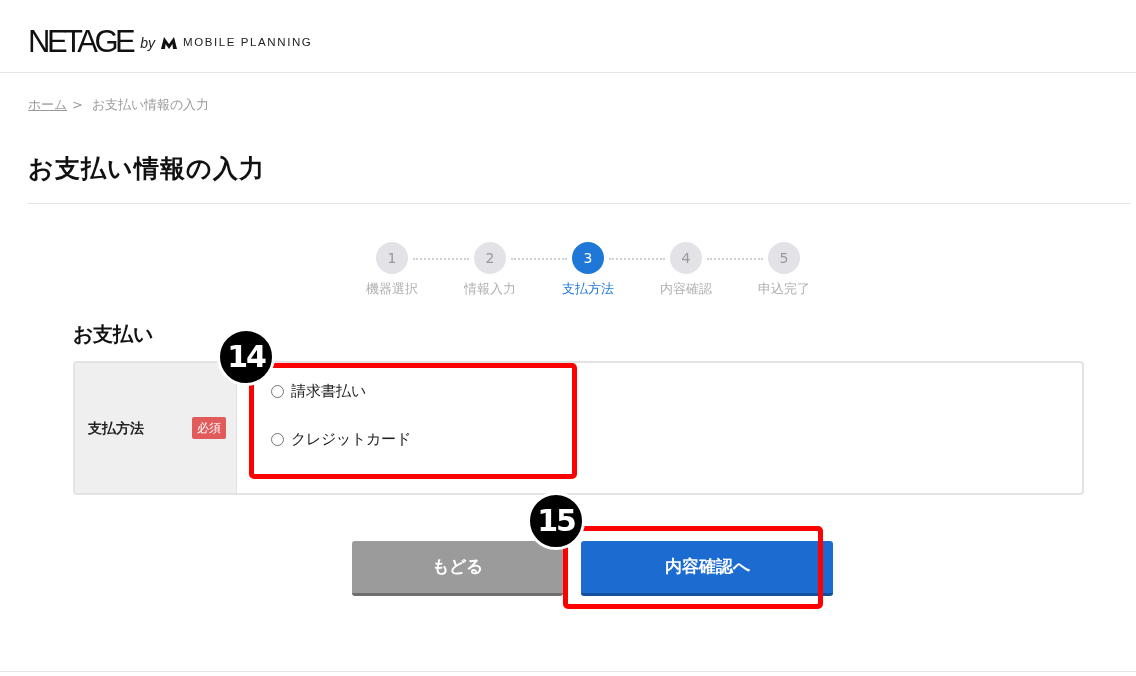  I want to click on step-label: 機器選択, so click(392, 289).